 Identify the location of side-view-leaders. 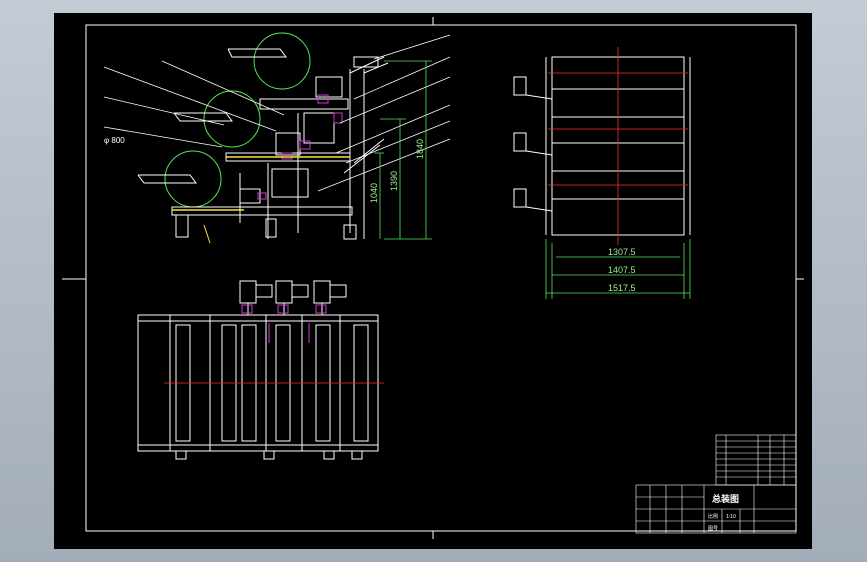
(277, 113).